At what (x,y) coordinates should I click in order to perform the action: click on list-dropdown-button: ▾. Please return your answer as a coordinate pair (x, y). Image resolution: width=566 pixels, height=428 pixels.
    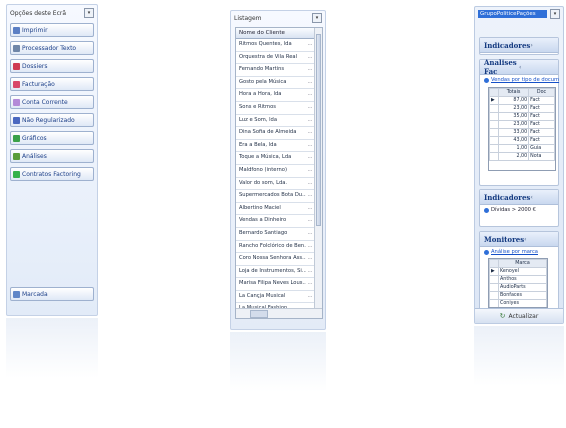
    Looking at the image, I should click on (317, 18).